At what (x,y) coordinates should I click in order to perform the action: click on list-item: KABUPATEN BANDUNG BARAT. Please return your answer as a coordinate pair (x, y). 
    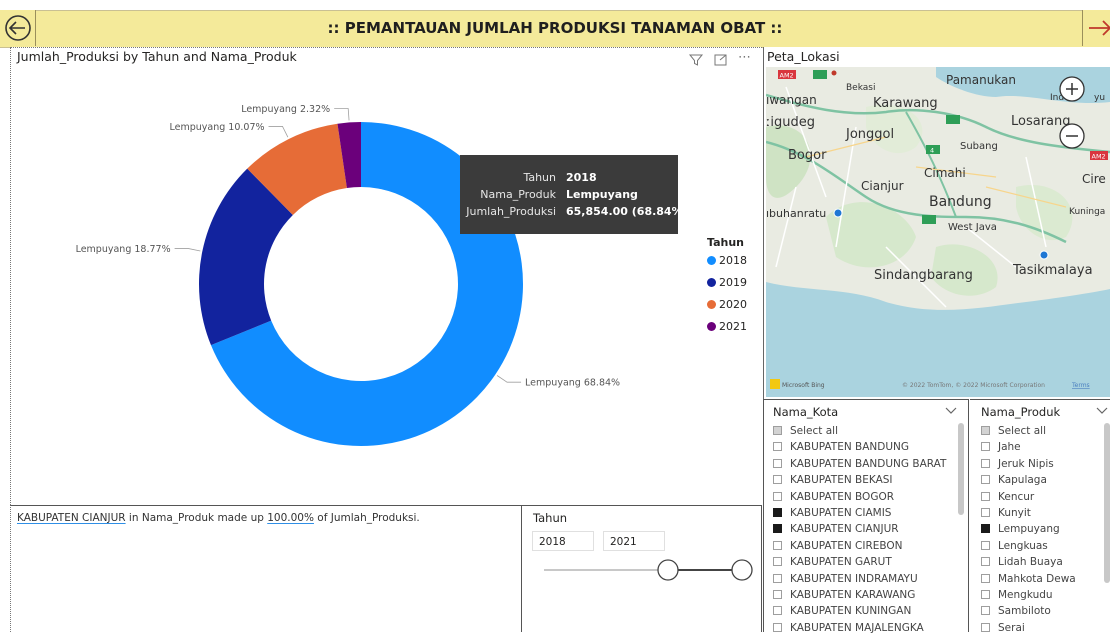
    Looking at the image, I should click on (863, 464).